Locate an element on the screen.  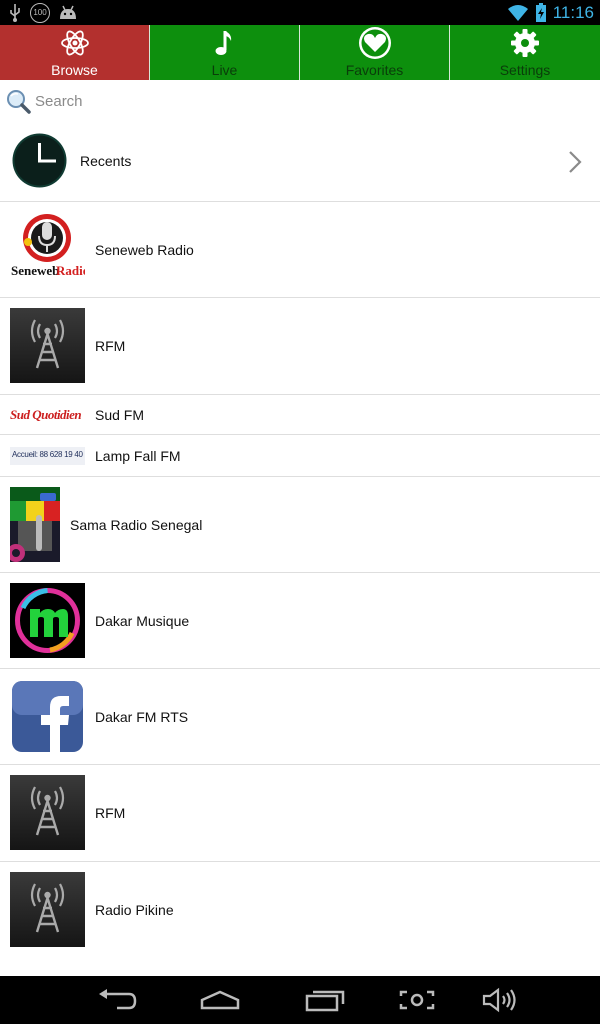
wifi-icon is located at coordinates (517, 12).